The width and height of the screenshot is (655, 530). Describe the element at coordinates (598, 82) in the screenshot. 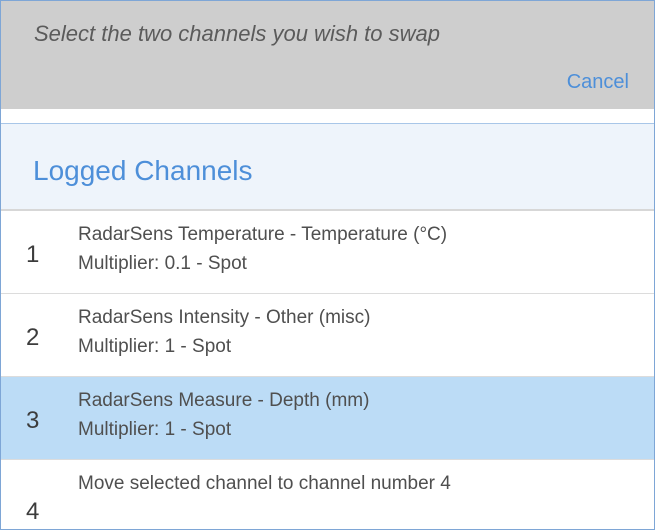

I see `cancel-button: Cancel` at that location.